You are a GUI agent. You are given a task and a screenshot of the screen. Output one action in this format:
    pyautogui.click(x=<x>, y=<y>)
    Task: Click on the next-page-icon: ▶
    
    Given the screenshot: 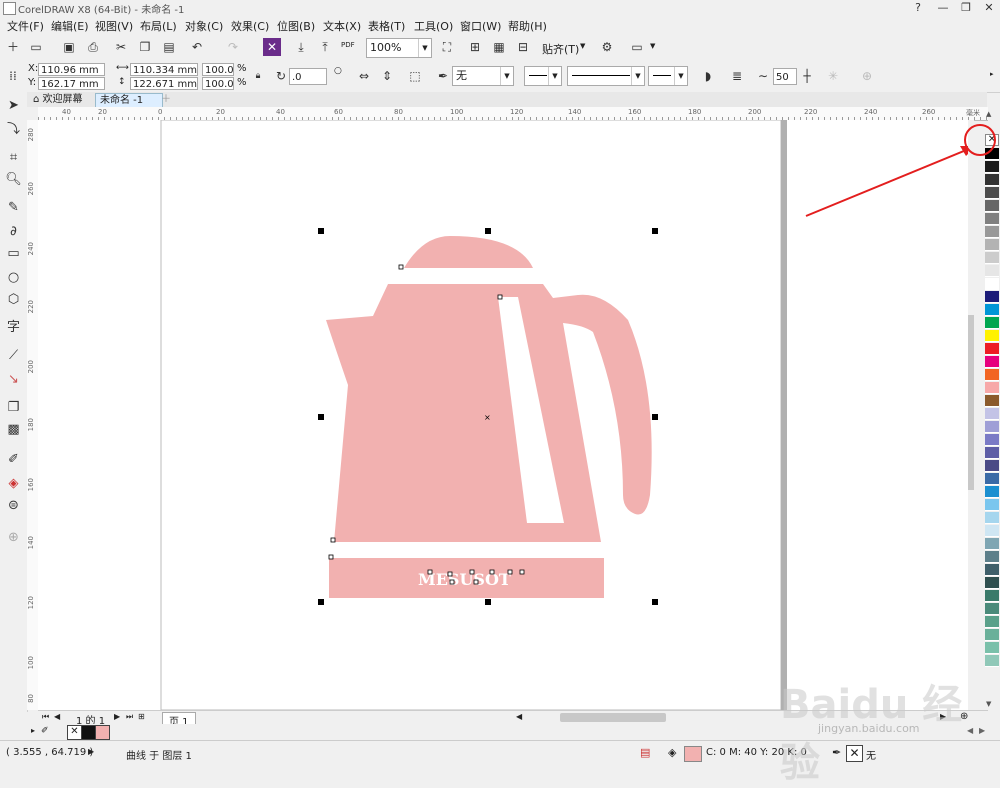 What is the action you would take?
    pyautogui.click(x=117, y=716)
    